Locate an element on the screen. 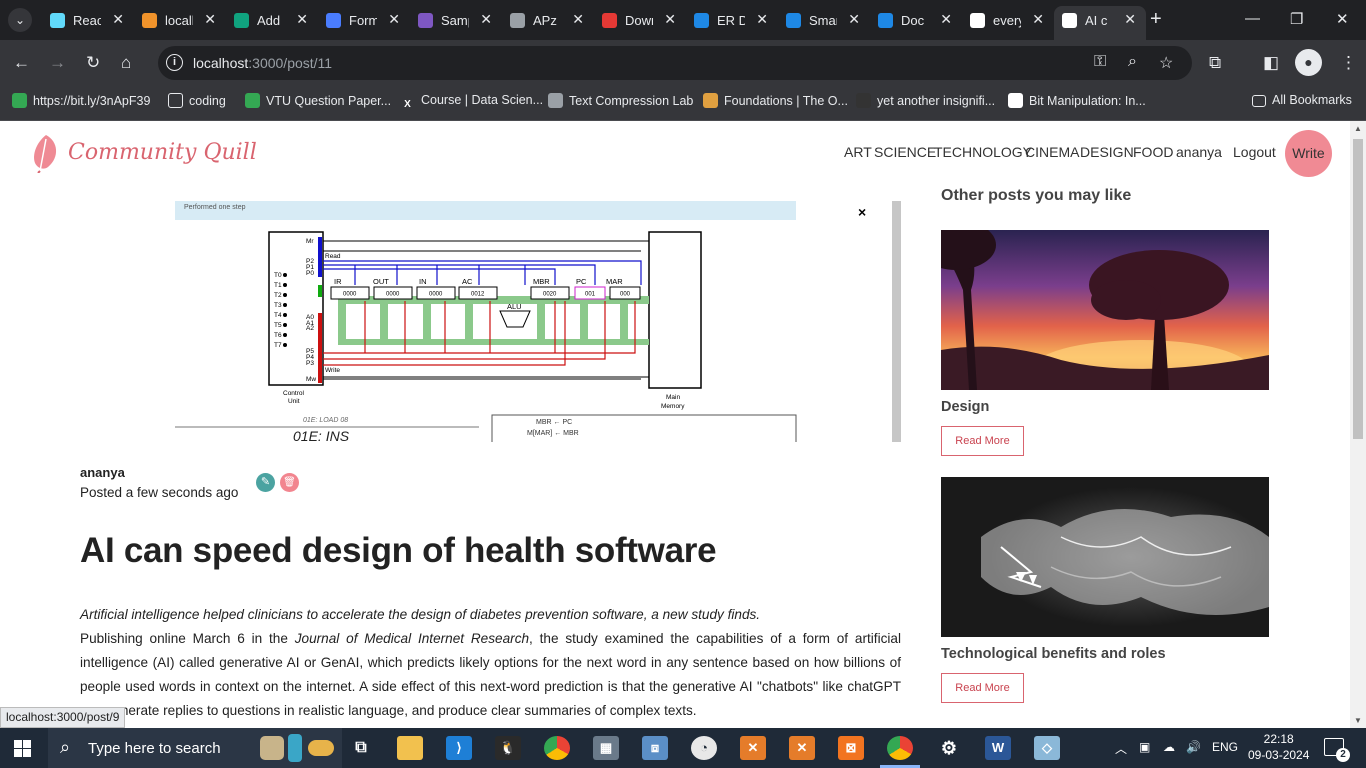  page-scrollbar: ▲ ▼ is located at coordinates (1358, 424).